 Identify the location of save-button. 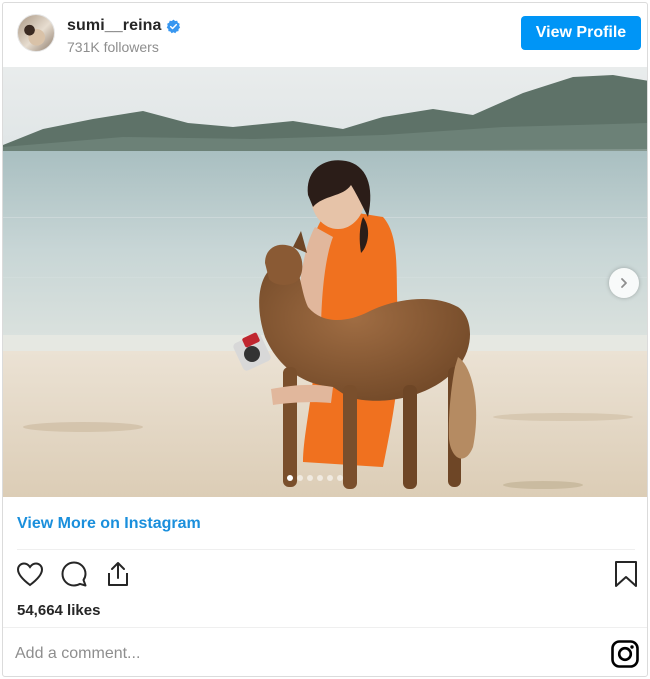
(626, 574).